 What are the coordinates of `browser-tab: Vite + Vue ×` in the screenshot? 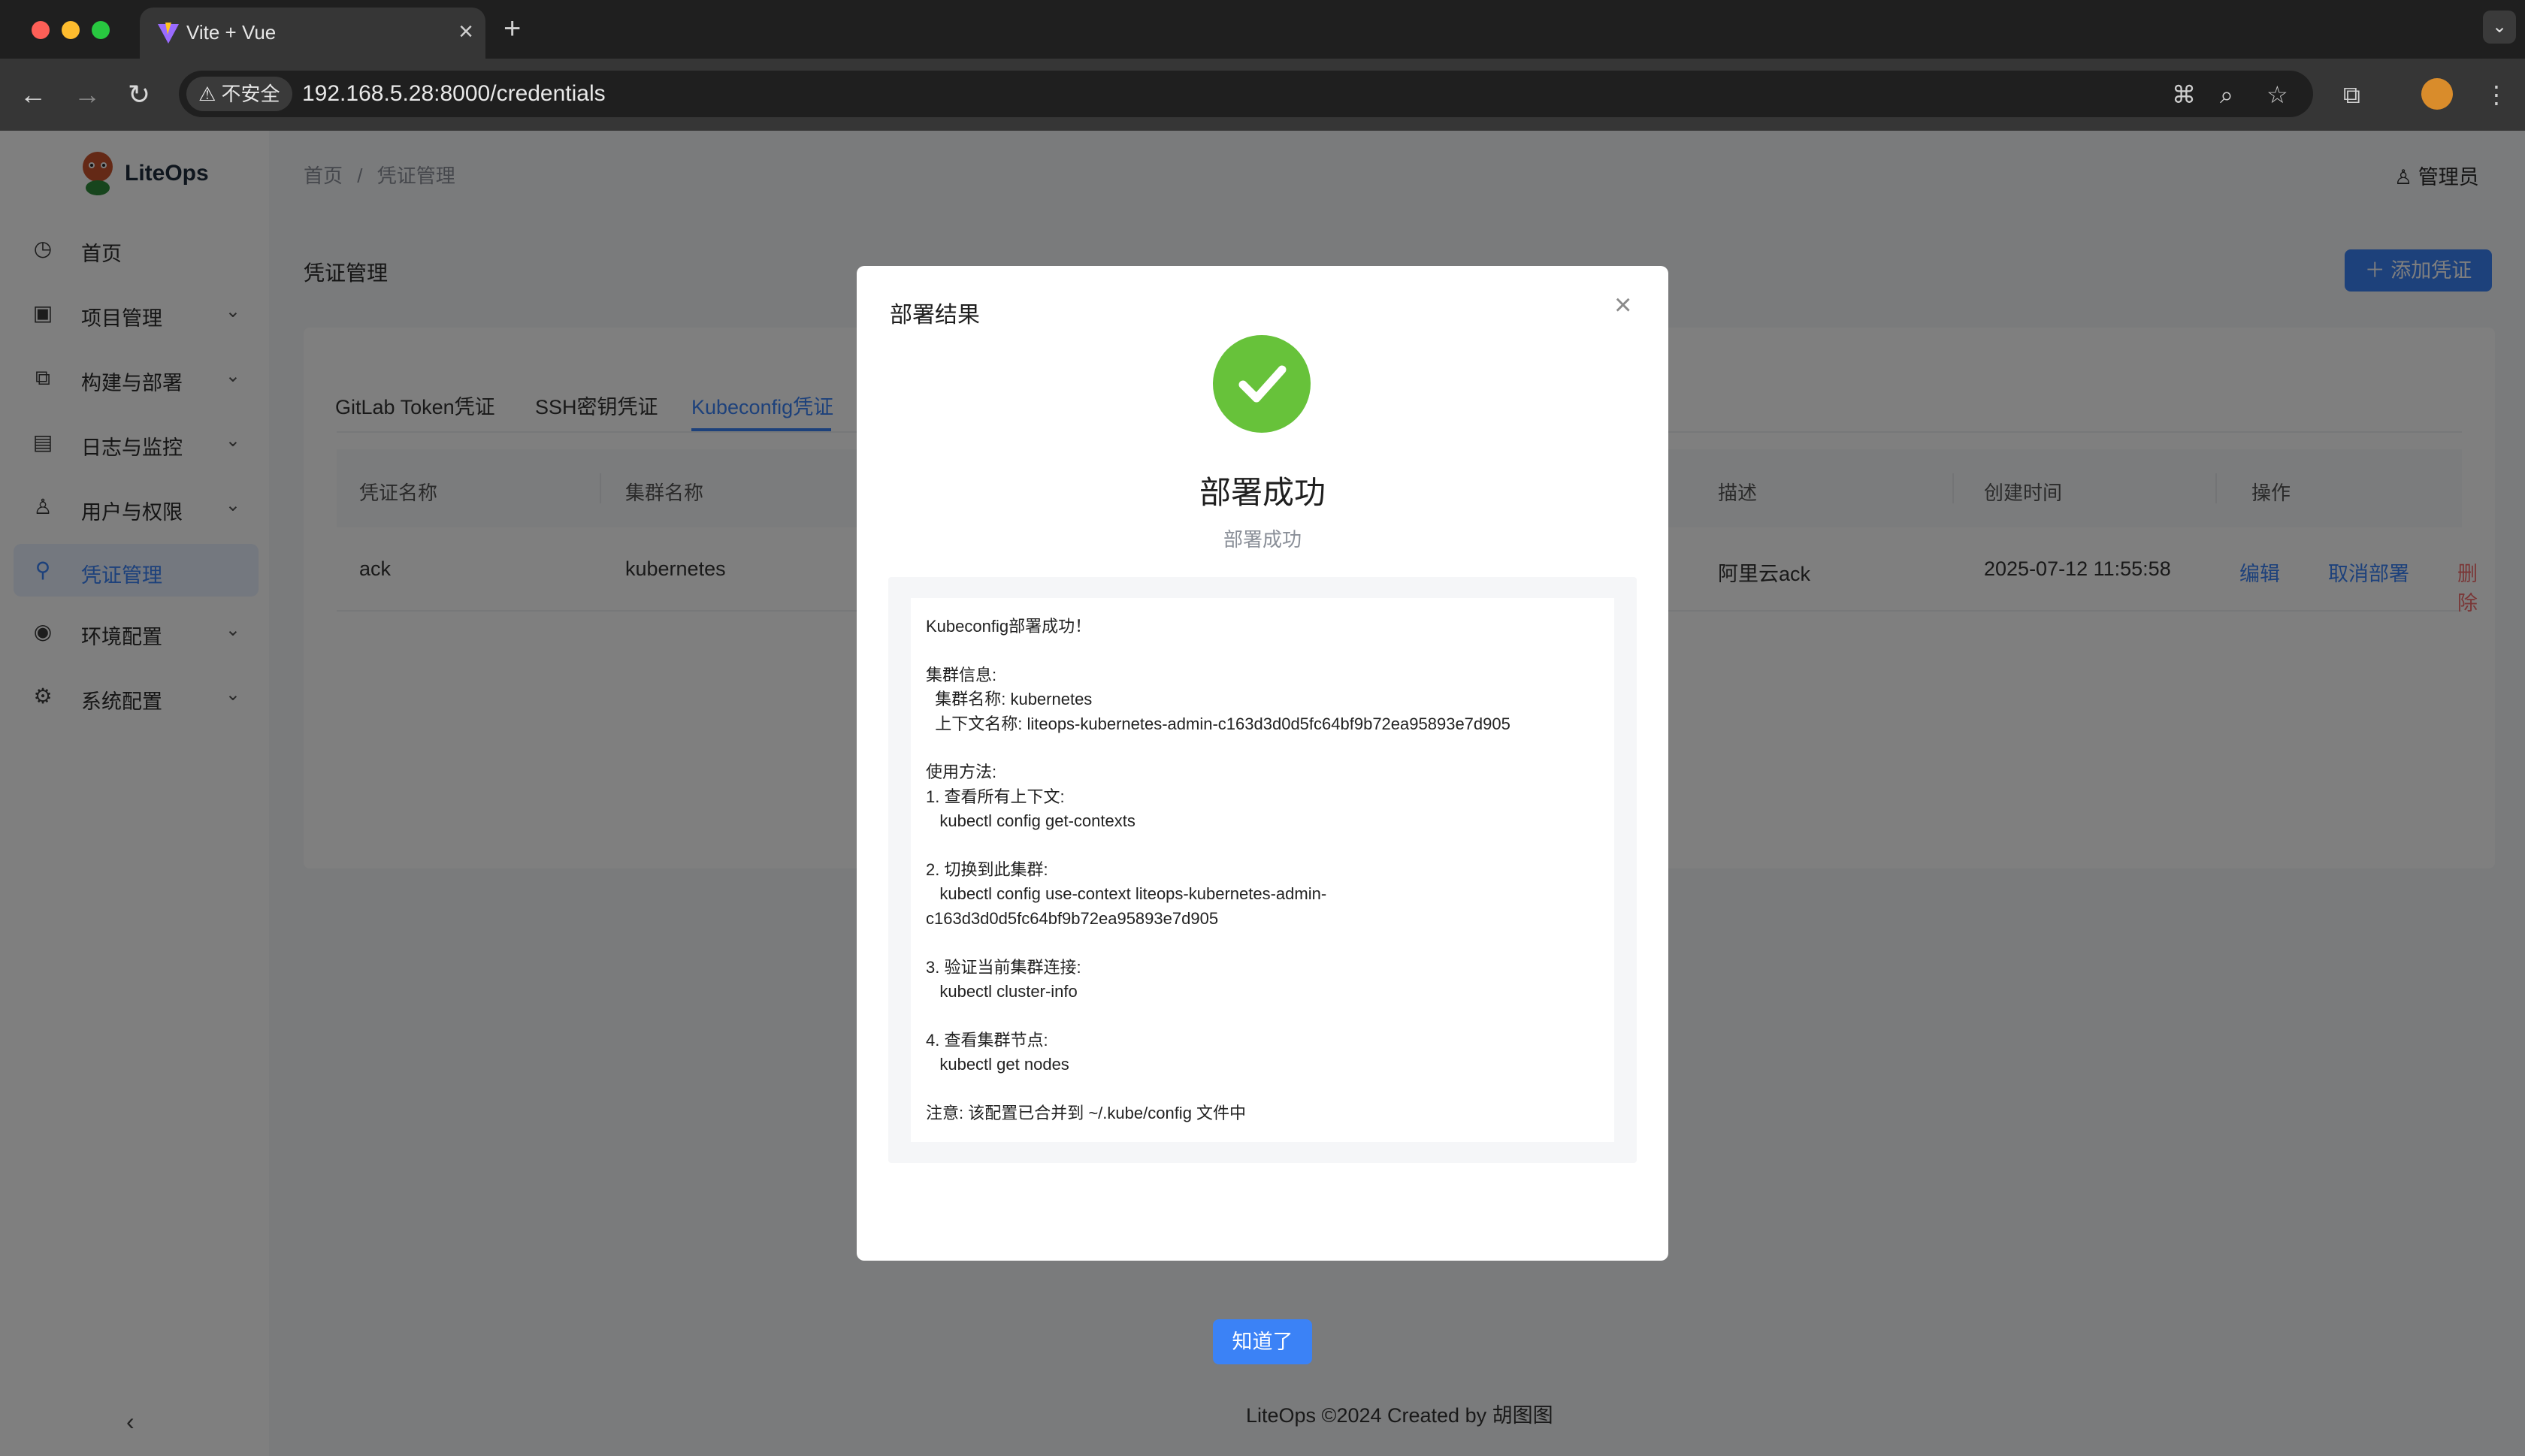 It's located at (312, 33).